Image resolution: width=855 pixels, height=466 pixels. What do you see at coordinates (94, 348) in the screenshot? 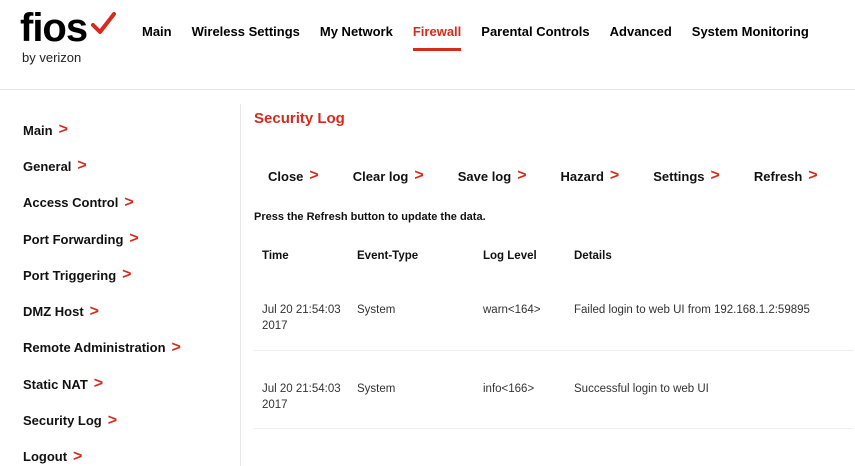
I see `sidebar-item-label: Remote Administration` at bounding box center [94, 348].